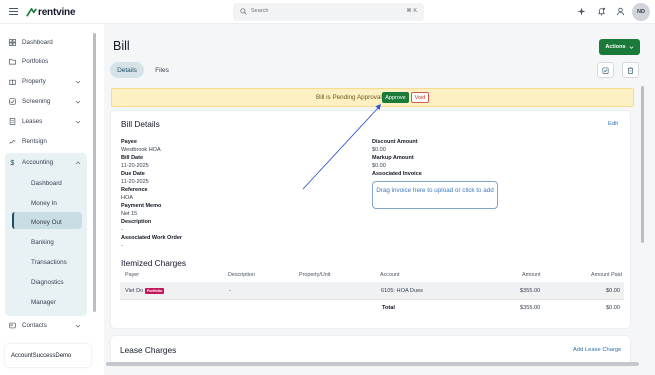 The image size is (655, 375). What do you see at coordinates (613, 124) in the screenshot?
I see `edit-link: Edit` at bounding box center [613, 124].